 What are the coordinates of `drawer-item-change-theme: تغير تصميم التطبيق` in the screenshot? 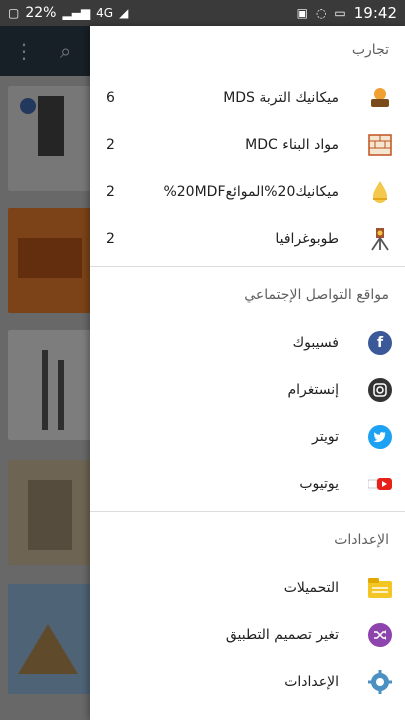 It's located at (247, 634).